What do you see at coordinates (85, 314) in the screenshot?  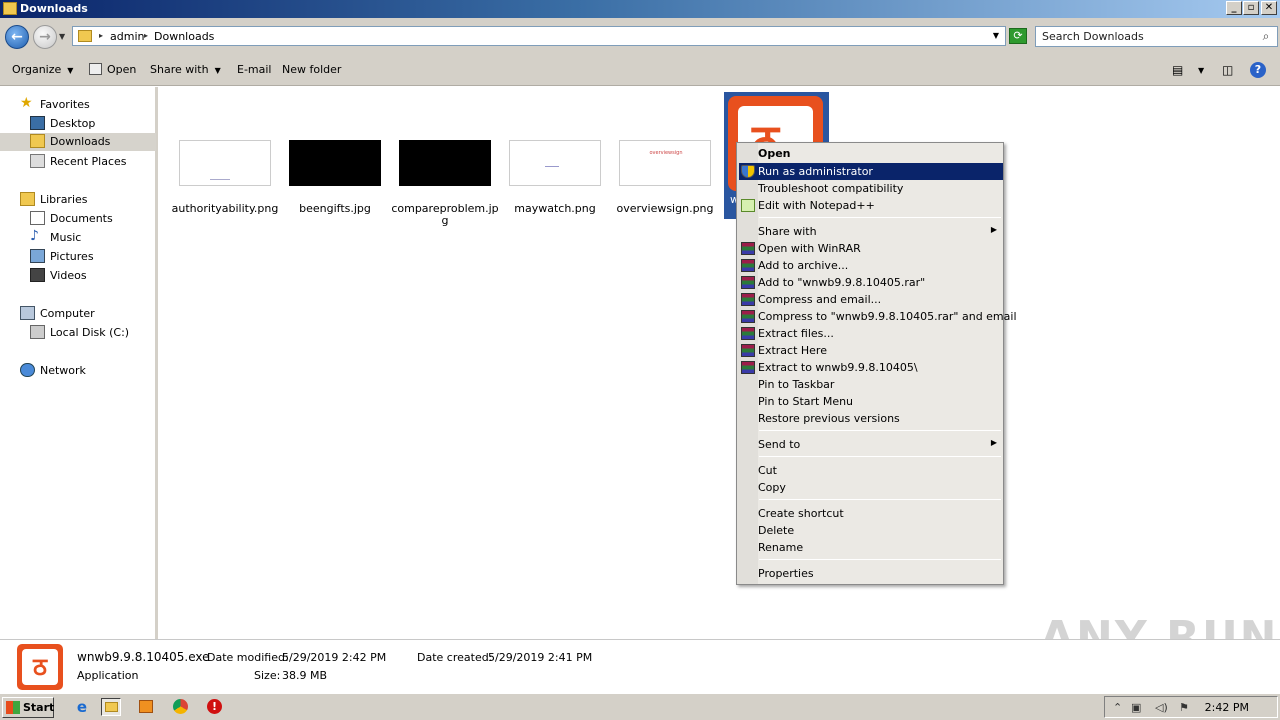 I see `nav-computer: Computer` at bounding box center [85, 314].